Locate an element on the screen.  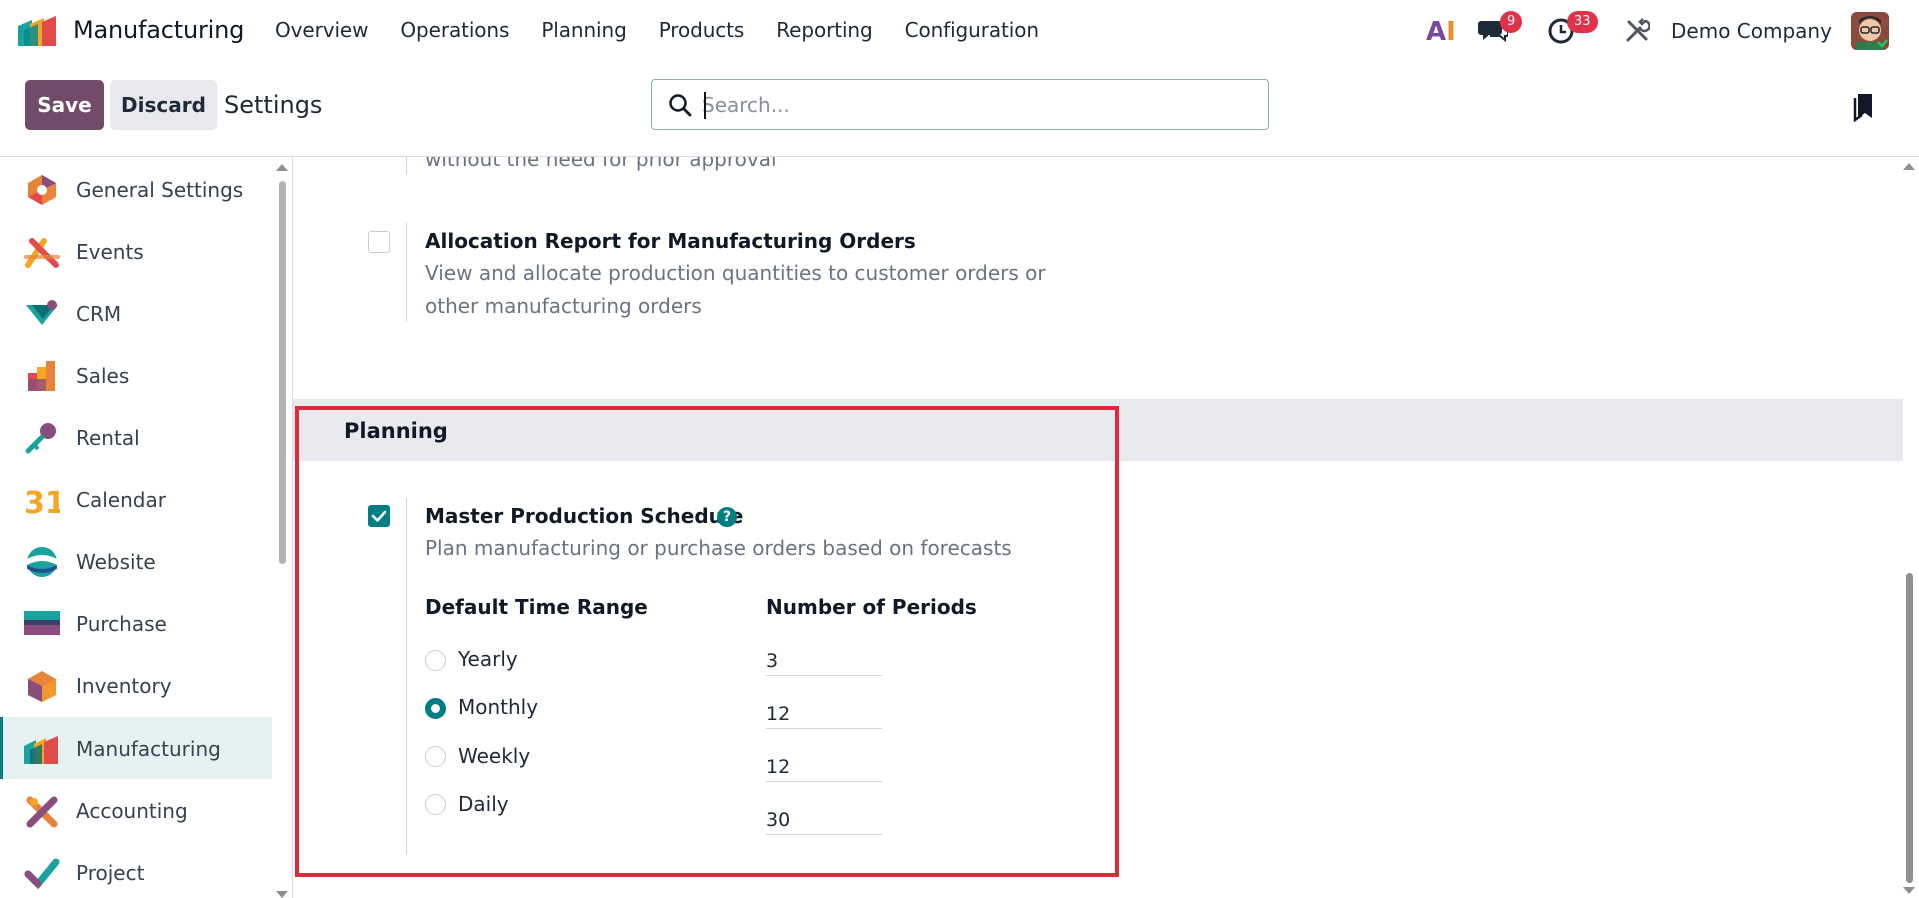
sidebar-item-general-settings: General Settings is located at coordinates (136, 189).